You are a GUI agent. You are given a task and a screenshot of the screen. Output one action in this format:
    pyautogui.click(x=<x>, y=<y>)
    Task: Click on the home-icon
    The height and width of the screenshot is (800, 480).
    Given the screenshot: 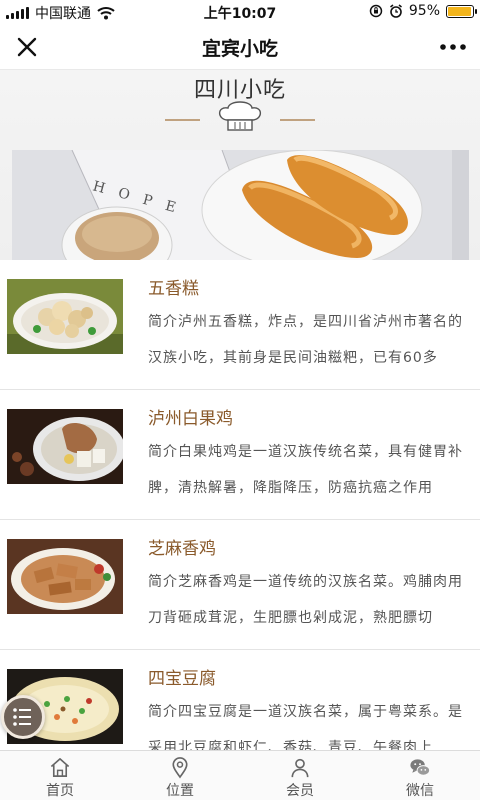 What is the action you would take?
    pyautogui.click(x=60, y=767)
    